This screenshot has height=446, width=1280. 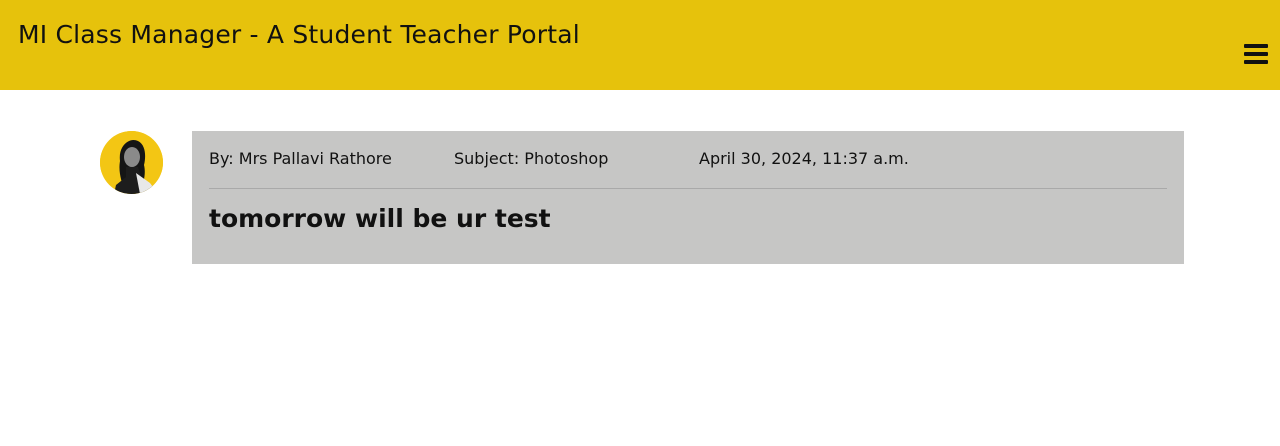 What do you see at coordinates (1256, 62) in the screenshot?
I see `menu-bar-bottom` at bounding box center [1256, 62].